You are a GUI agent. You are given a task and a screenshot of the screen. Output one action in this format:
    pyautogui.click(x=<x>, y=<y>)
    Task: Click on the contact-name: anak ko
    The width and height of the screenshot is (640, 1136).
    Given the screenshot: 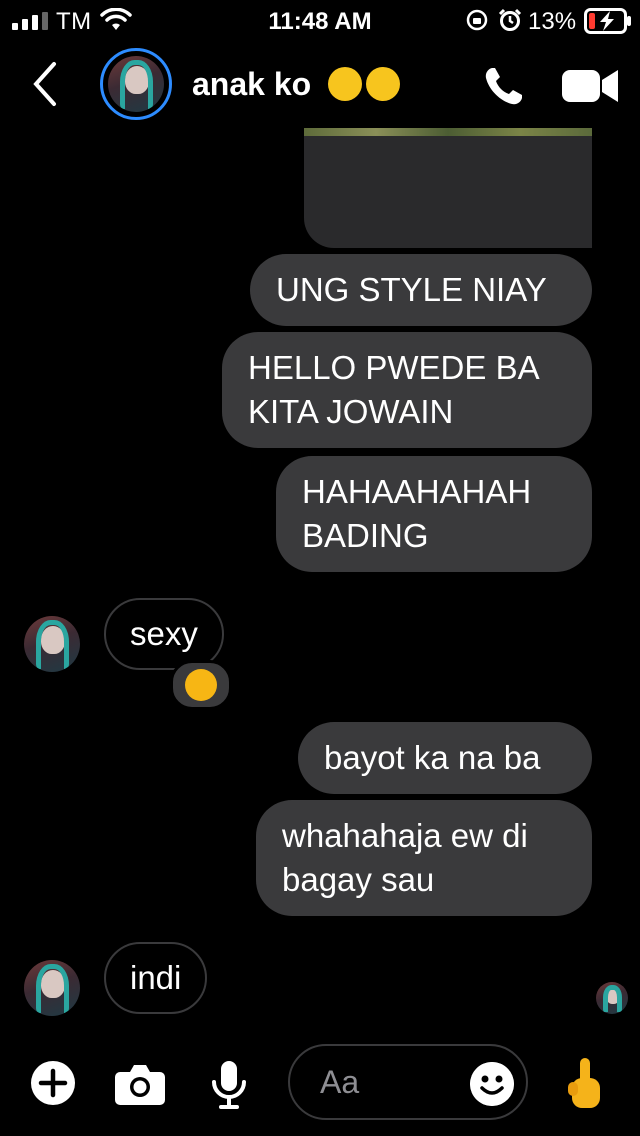 What is the action you would take?
    pyautogui.click(x=252, y=84)
    